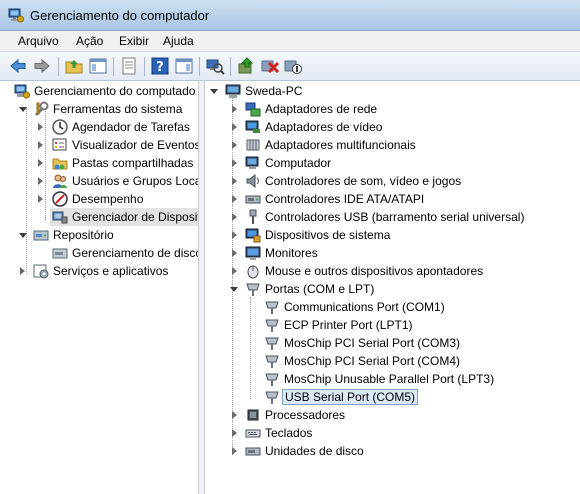 Image resolution: width=580 pixels, height=494 pixels. What do you see at coordinates (135, 145) in the screenshot?
I see `tree-label: Visualizador de Eventos` at bounding box center [135, 145].